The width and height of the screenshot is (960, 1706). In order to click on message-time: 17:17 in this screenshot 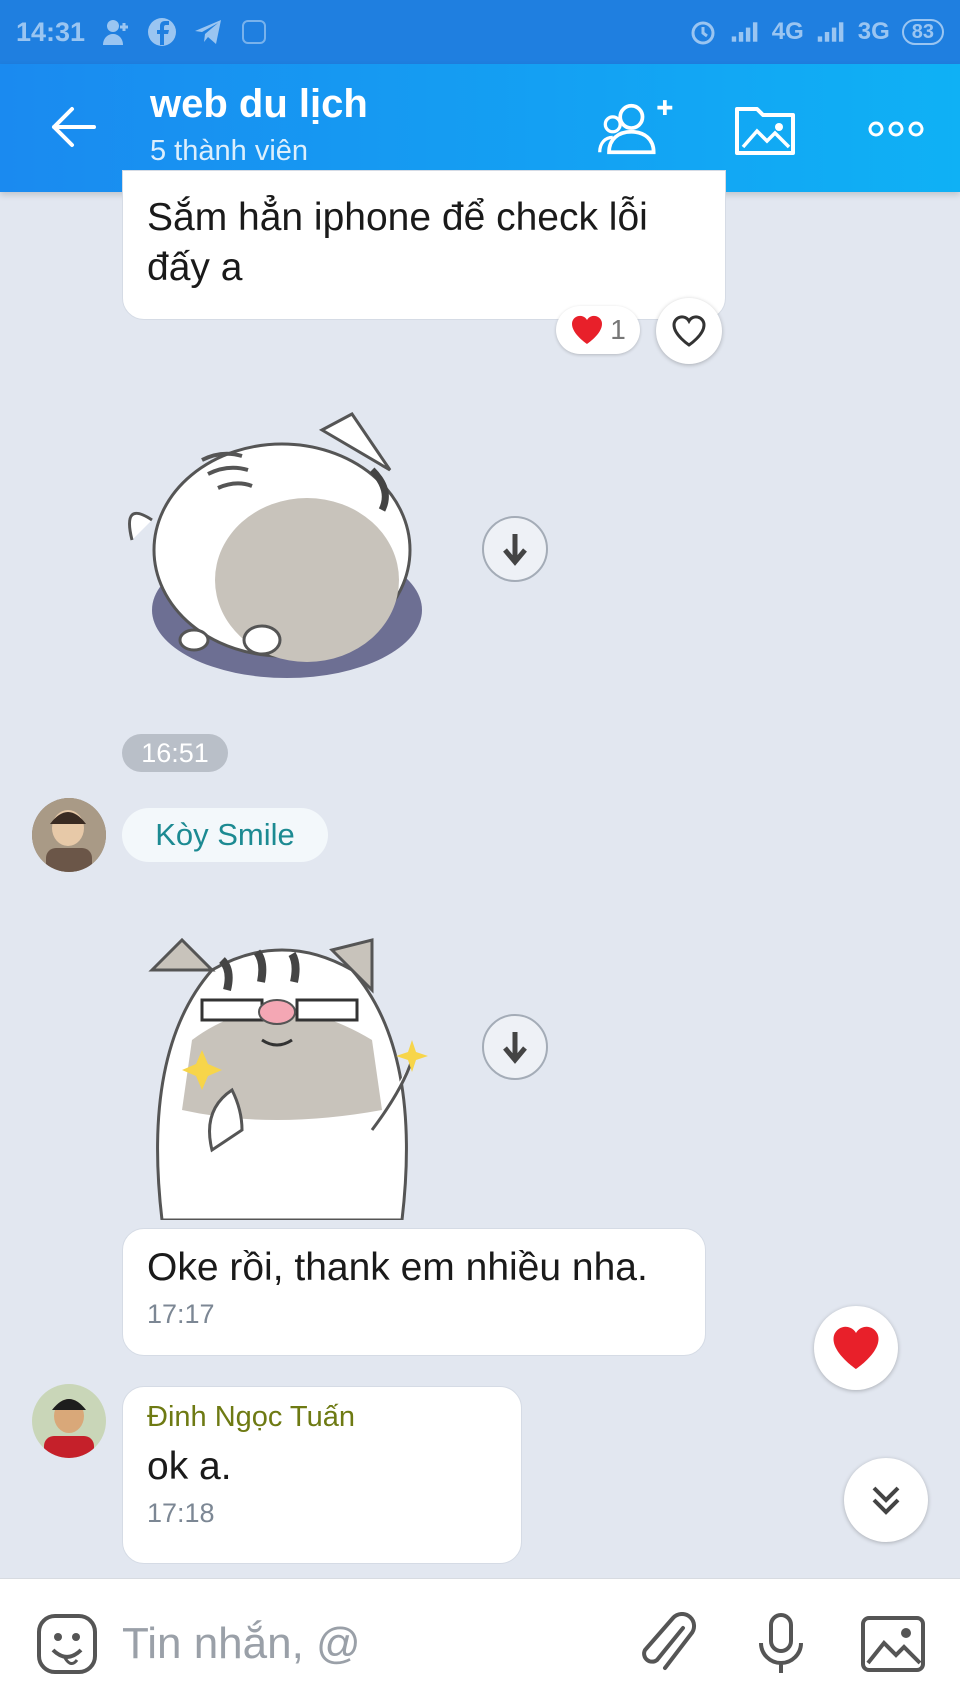, I will do `click(181, 1314)`.